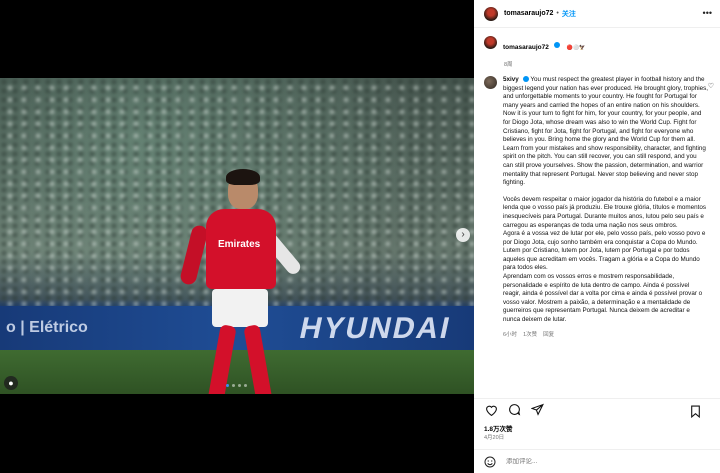 Image resolution: width=720 pixels, height=473 pixels. Describe the element at coordinates (11, 383) in the screenshot. I see `tagged-user-icon: ●` at that location.